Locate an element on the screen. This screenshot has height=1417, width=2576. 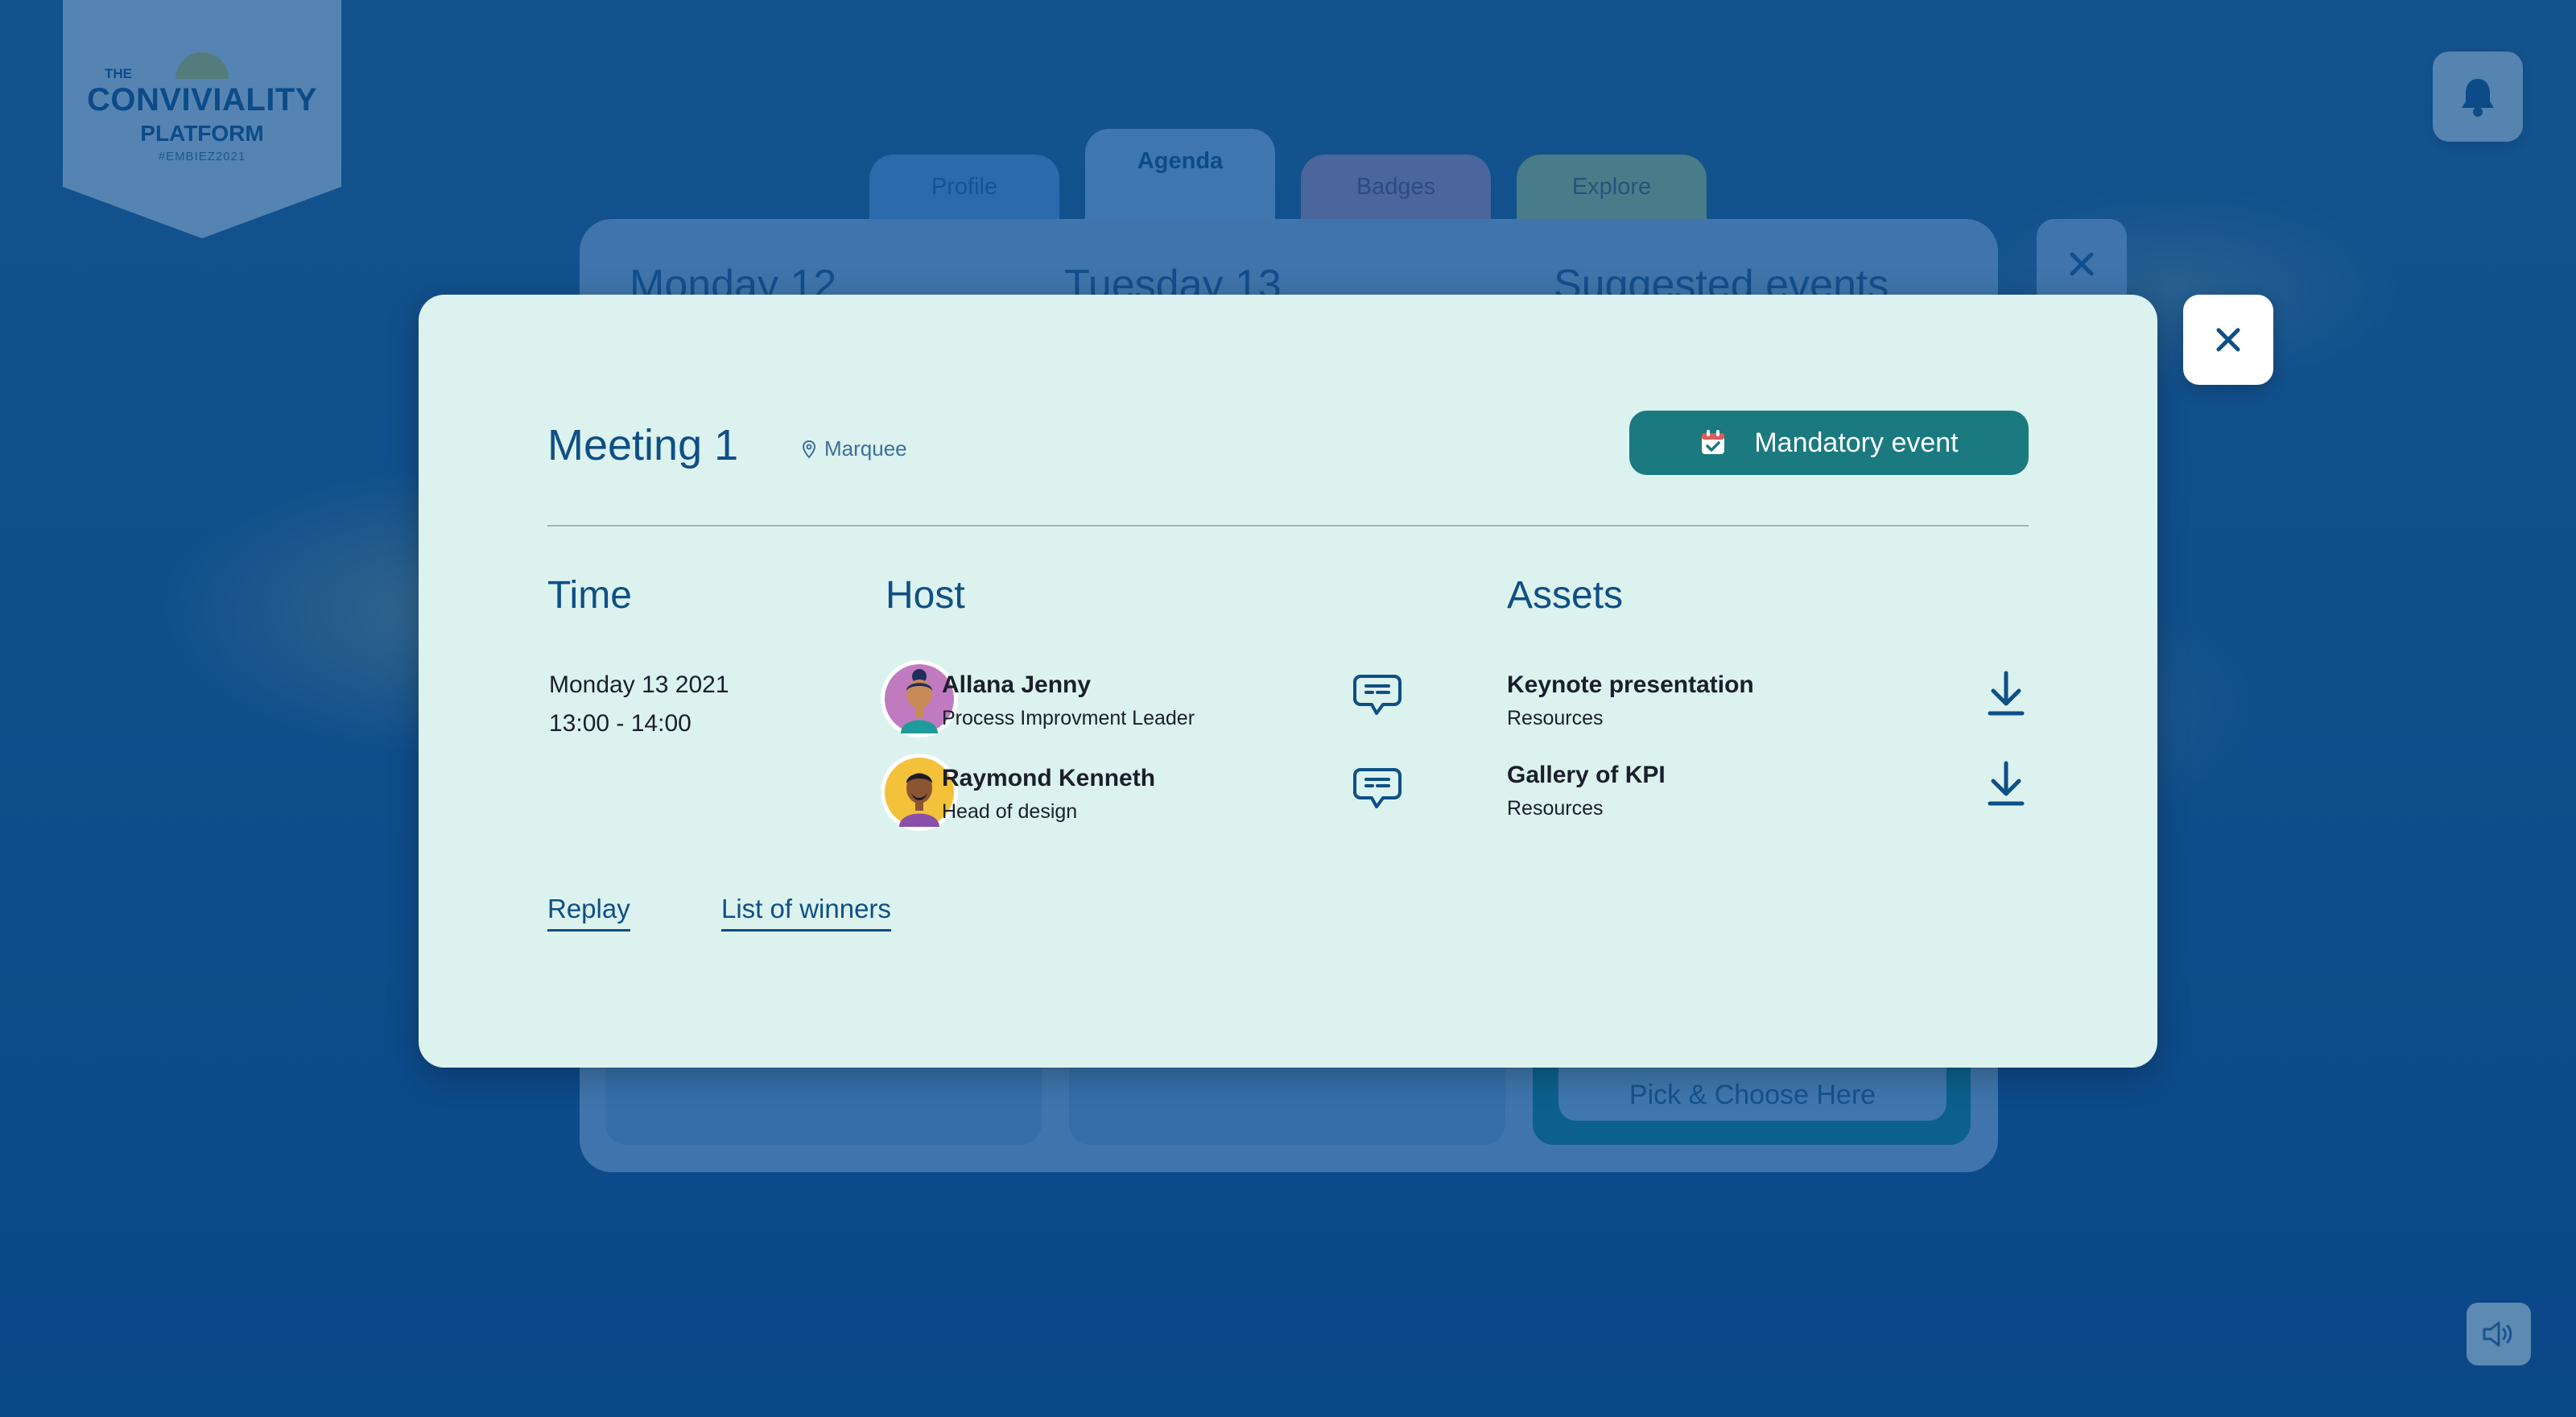
close-icon is located at coordinates (2228, 340).